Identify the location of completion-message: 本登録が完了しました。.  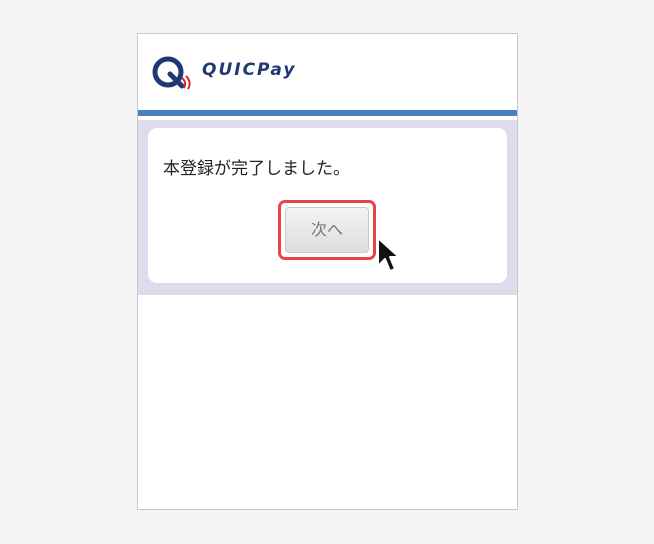
(256, 169).